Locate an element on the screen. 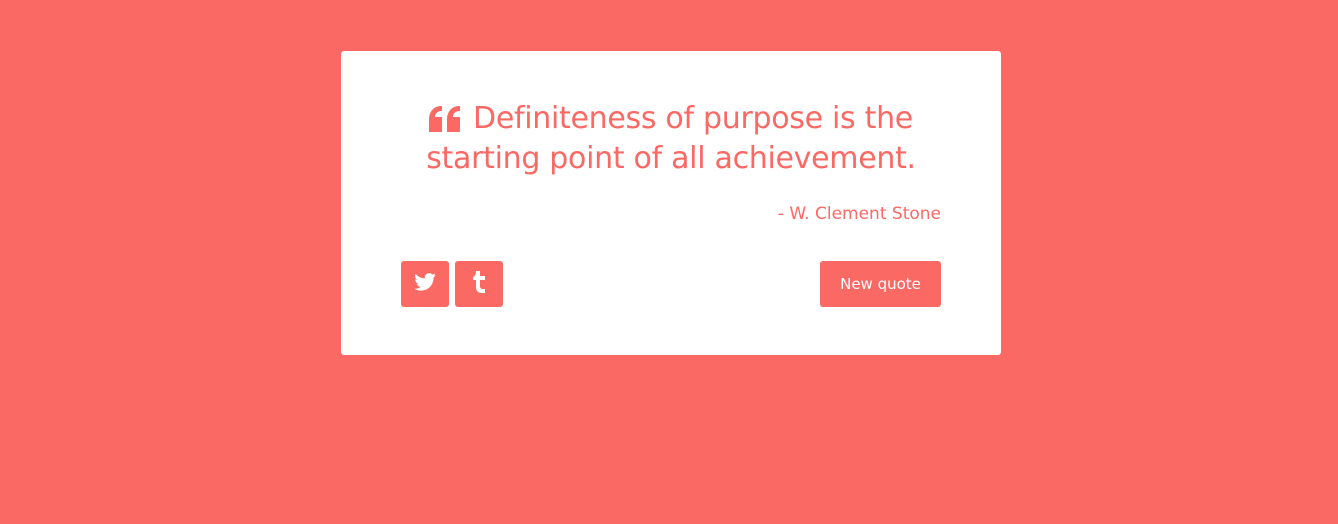 This screenshot has height=524, width=1338. tumblr-icon is located at coordinates (479, 284).